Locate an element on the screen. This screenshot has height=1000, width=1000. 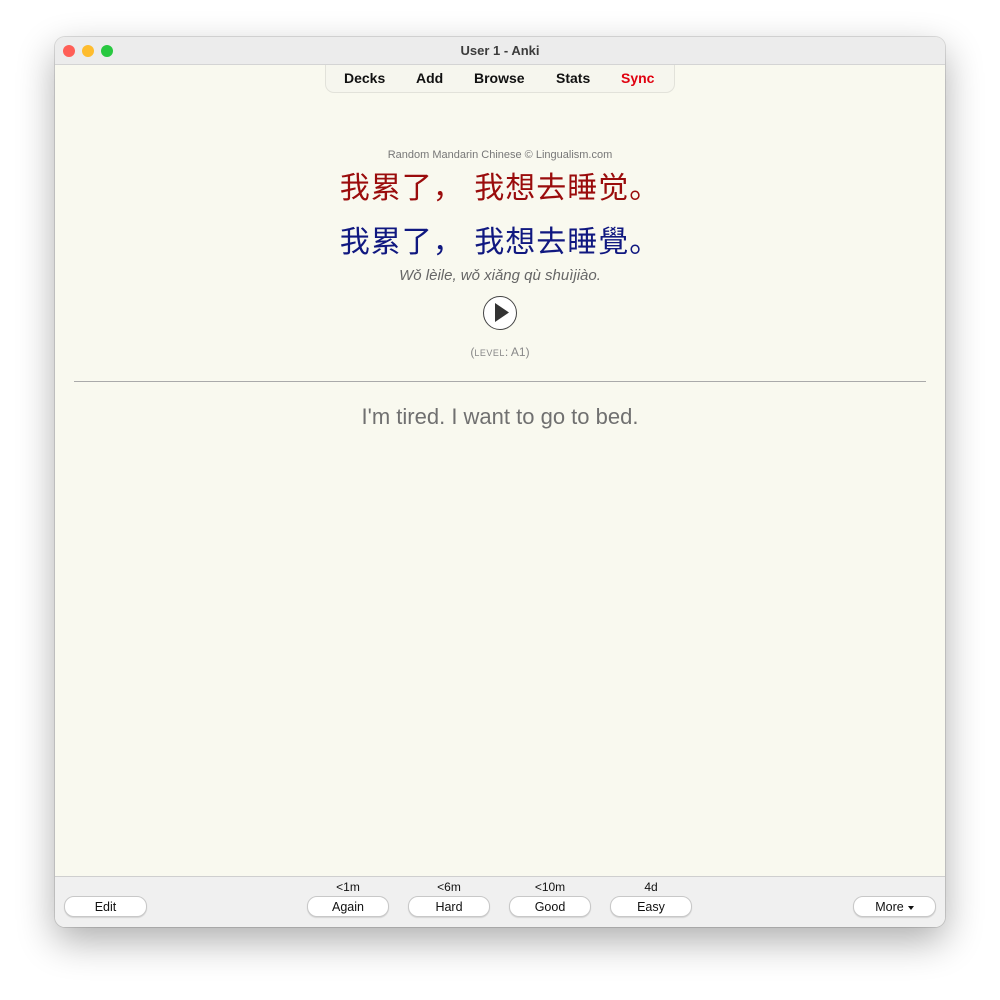
level-label: LEVEL is located at coordinates (489, 353).